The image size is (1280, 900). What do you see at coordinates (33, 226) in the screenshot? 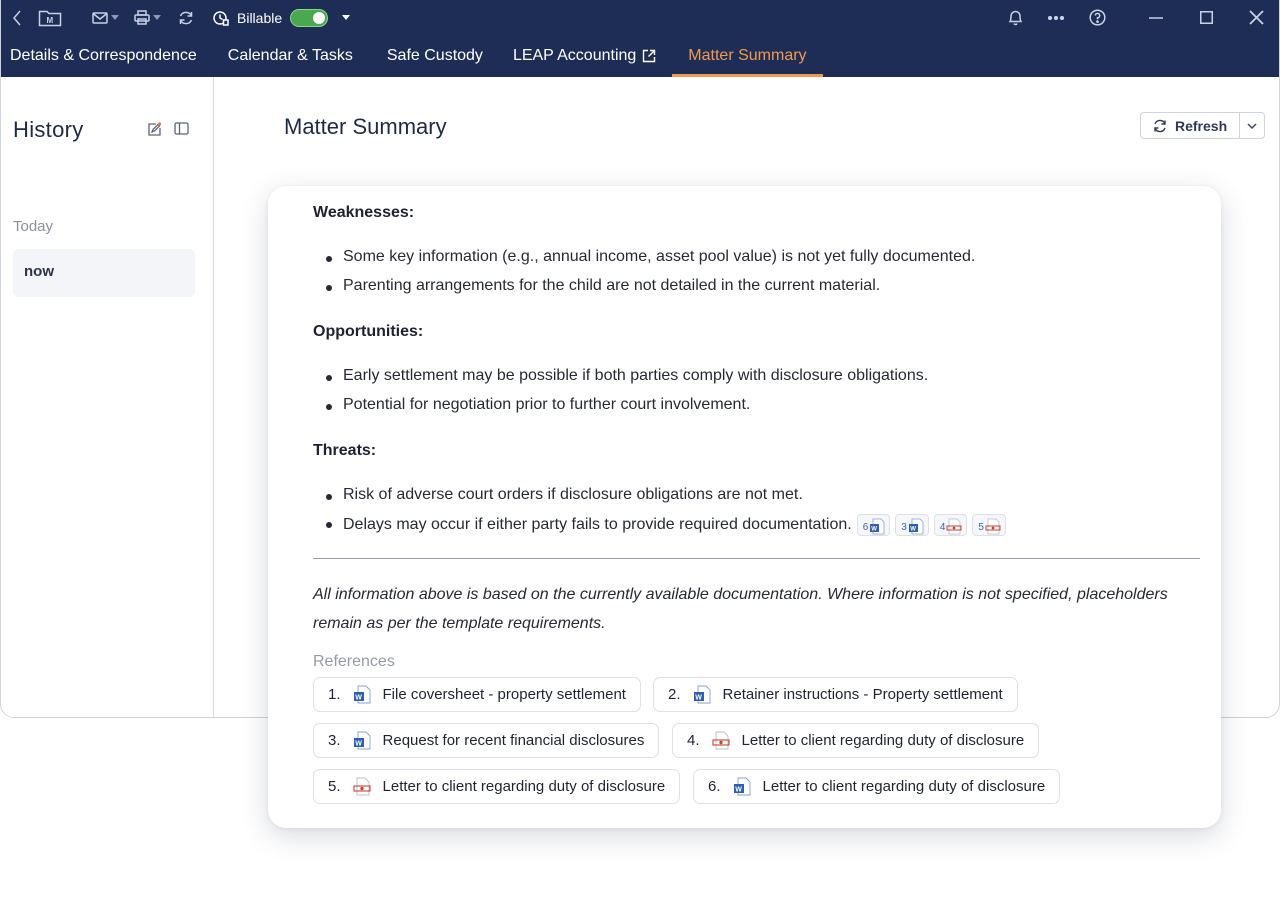
I see `history-group-today: Today` at bounding box center [33, 226].